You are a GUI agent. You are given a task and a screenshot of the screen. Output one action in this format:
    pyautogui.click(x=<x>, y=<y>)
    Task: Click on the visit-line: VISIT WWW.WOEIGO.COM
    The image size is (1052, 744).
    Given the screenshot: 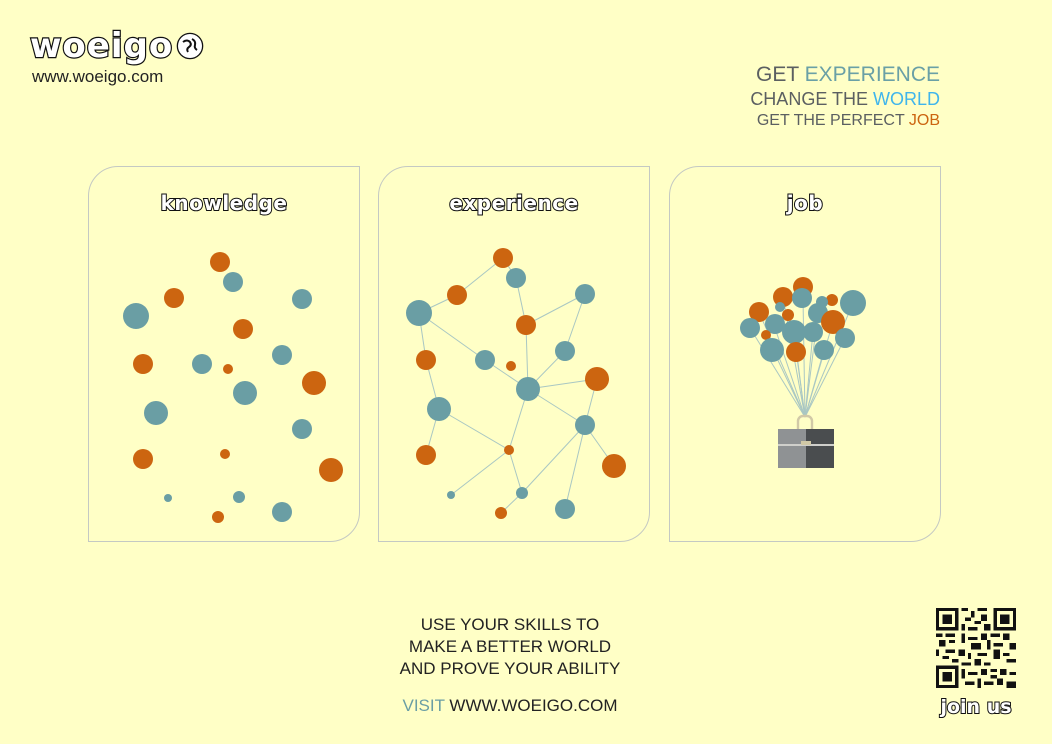 What is the action you would take?
    pyautogui.click(x=510, y=706)
    